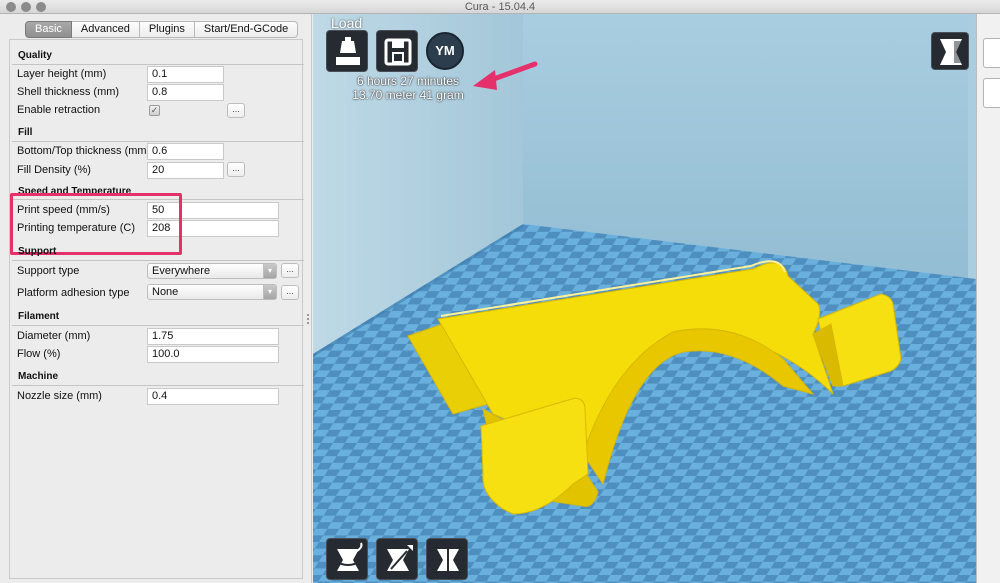 The height and width of the screenshot is (583, 1000). I want to click on annotation-arrow-icon, so click(505, 75).